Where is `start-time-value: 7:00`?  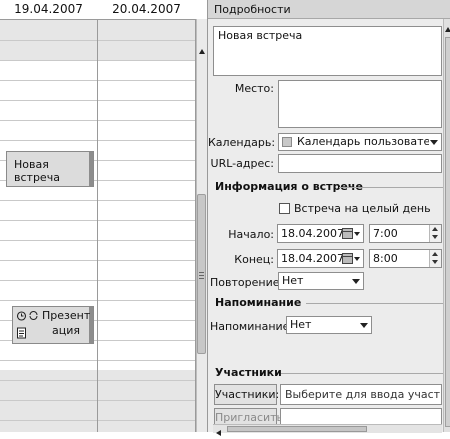 start-time-value: 7:00 is located at coordinates (385, 233).